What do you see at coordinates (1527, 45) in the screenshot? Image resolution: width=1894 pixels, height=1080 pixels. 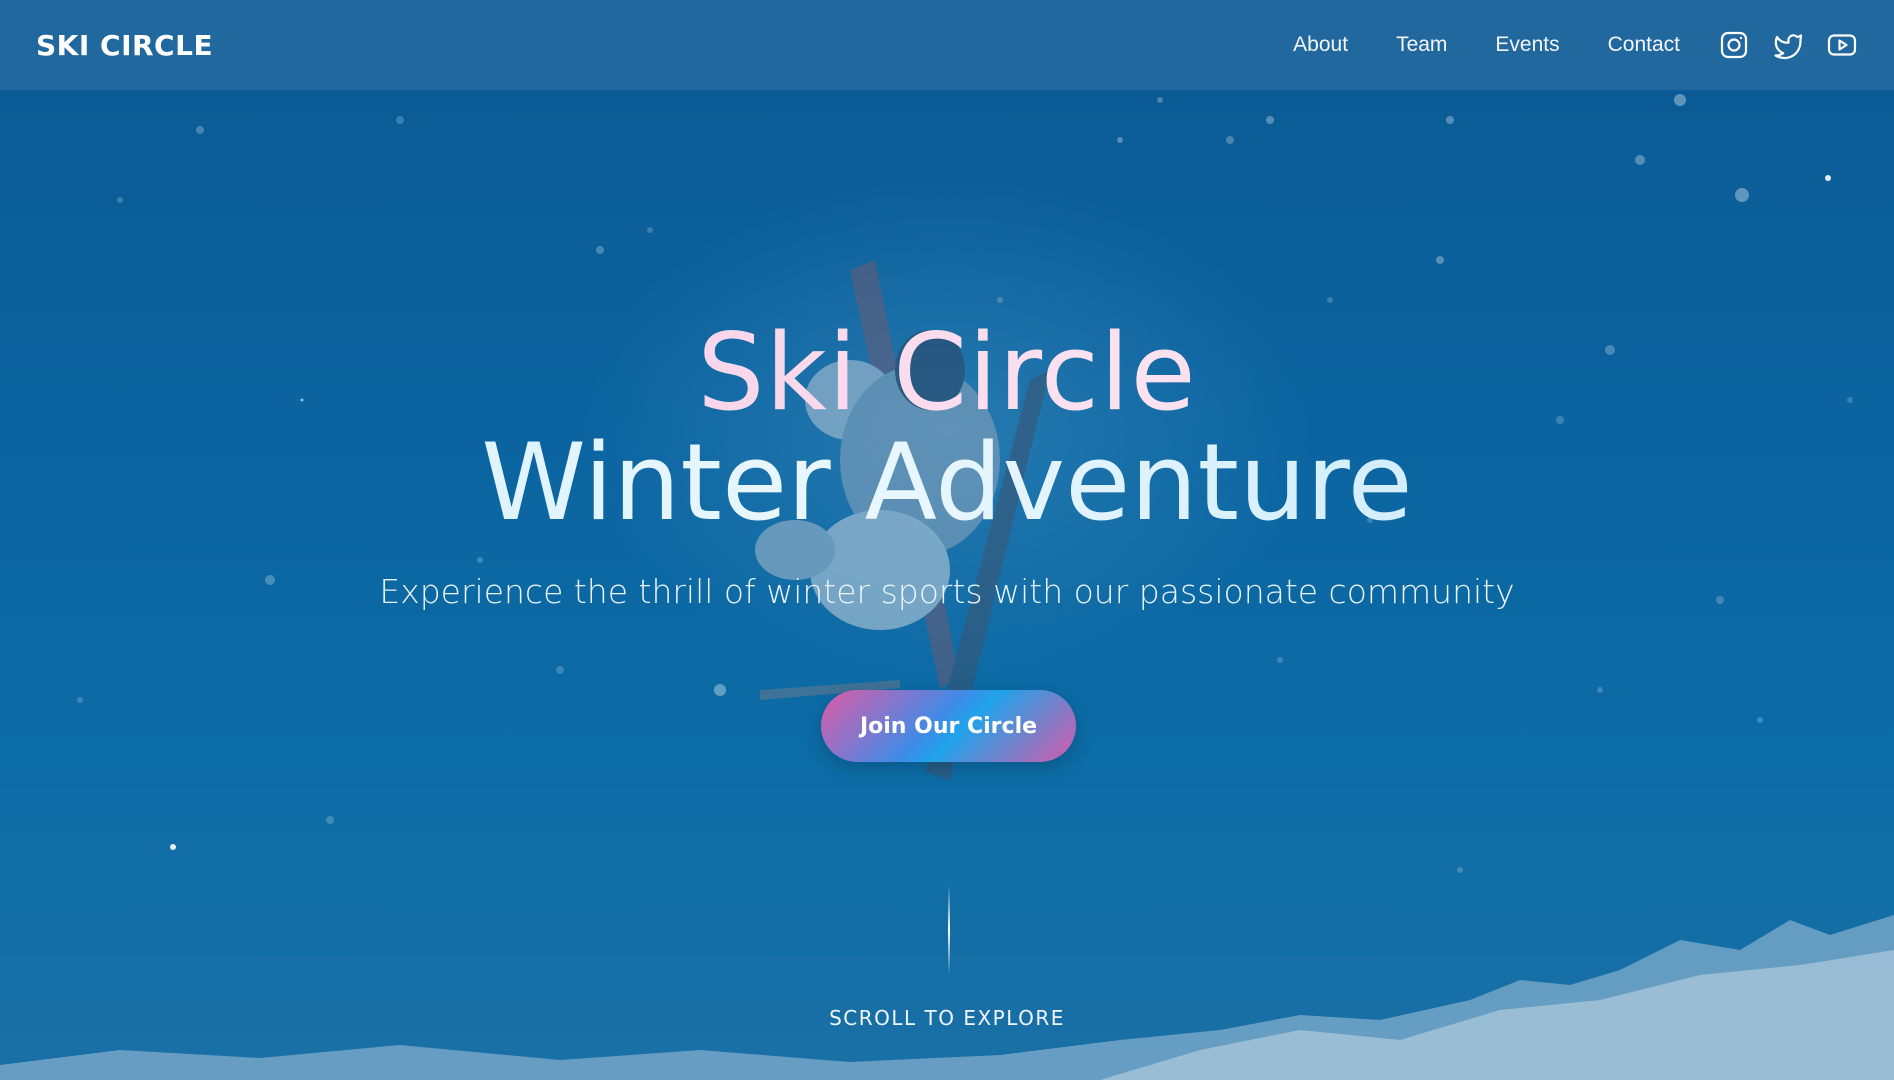 I see `nav-link-events: Events` at bounding box center [1527, 45].